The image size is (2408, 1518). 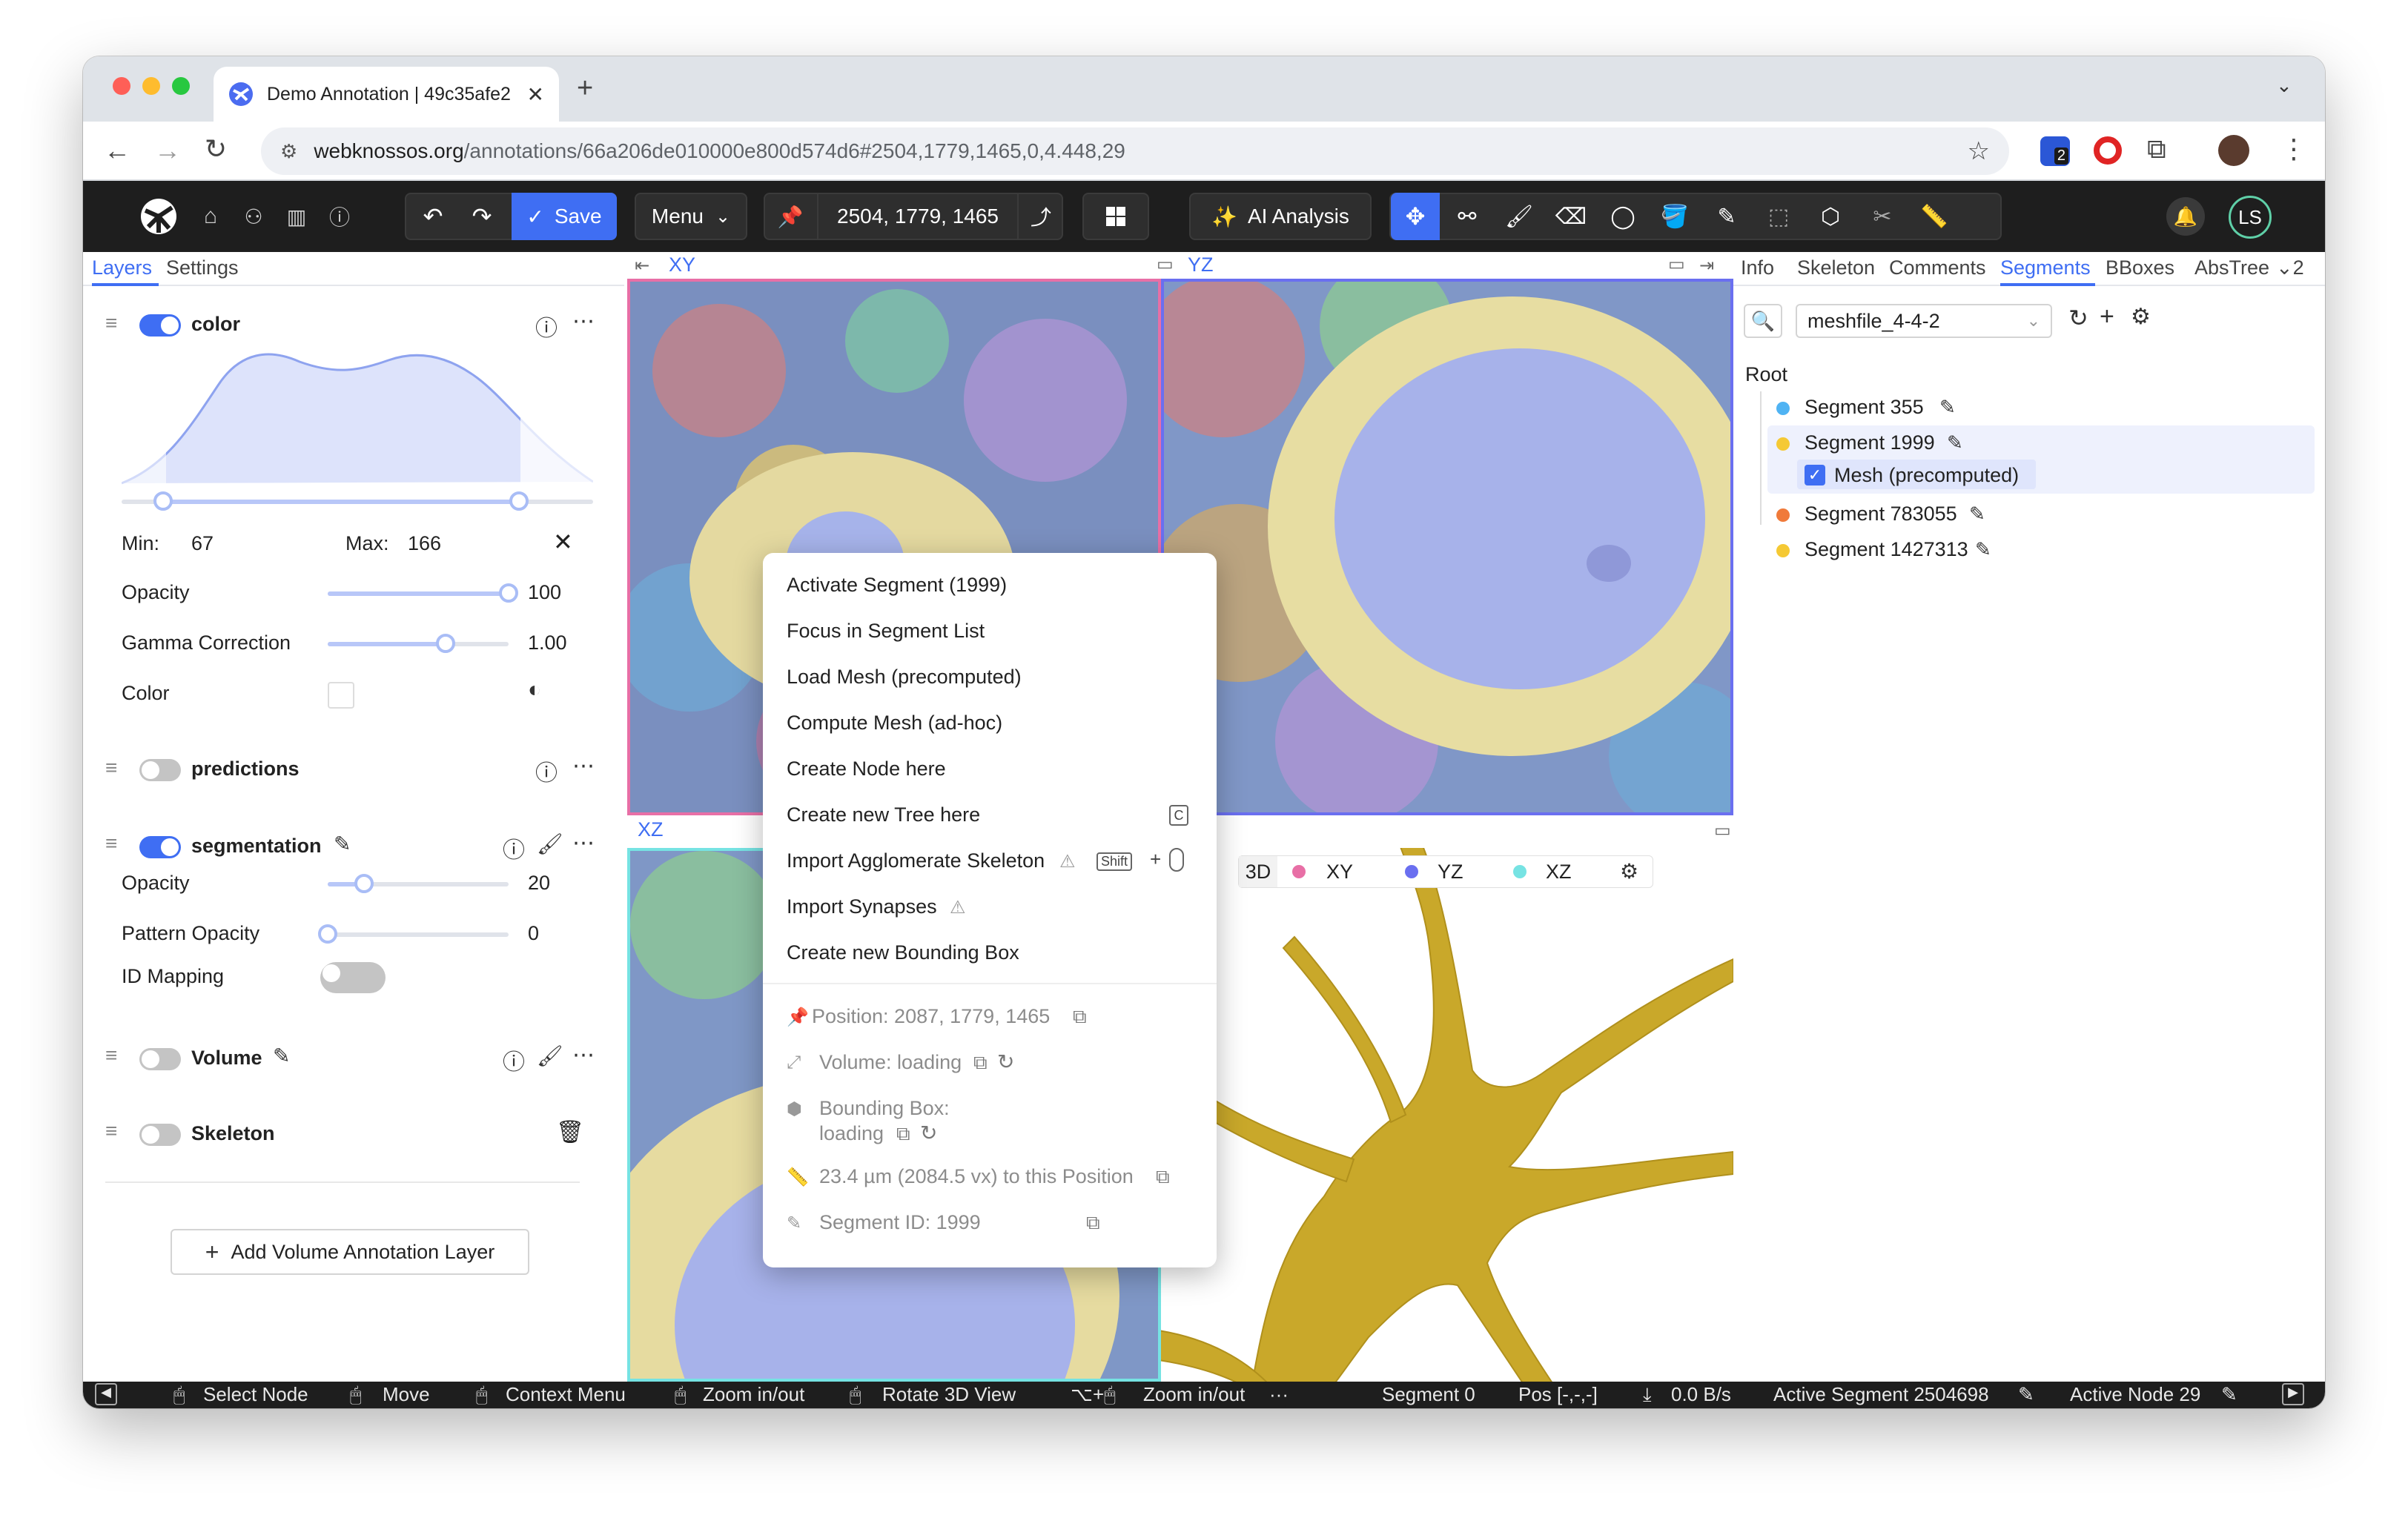 I want to click on td-settings-icon: ⚙, so click(x=1629, y=871).